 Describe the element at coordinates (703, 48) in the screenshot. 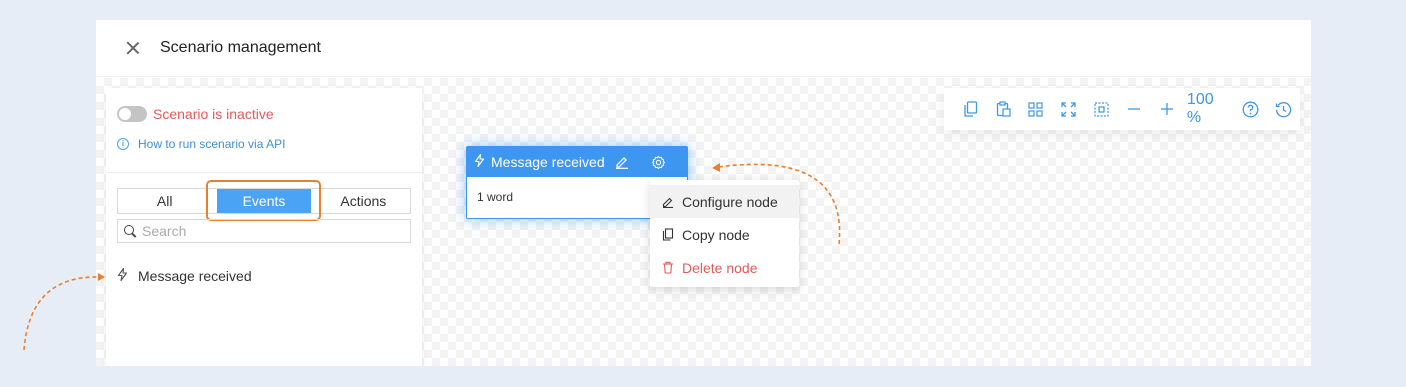

I see `window-header: Scenario management` at that location.